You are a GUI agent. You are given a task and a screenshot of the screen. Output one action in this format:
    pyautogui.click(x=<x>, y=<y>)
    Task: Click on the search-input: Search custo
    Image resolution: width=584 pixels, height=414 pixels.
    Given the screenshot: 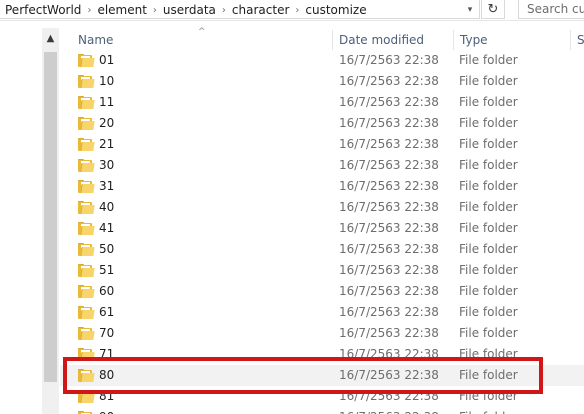 What is the action you would take?
    pyautogui.click(x=551, y=9)
    